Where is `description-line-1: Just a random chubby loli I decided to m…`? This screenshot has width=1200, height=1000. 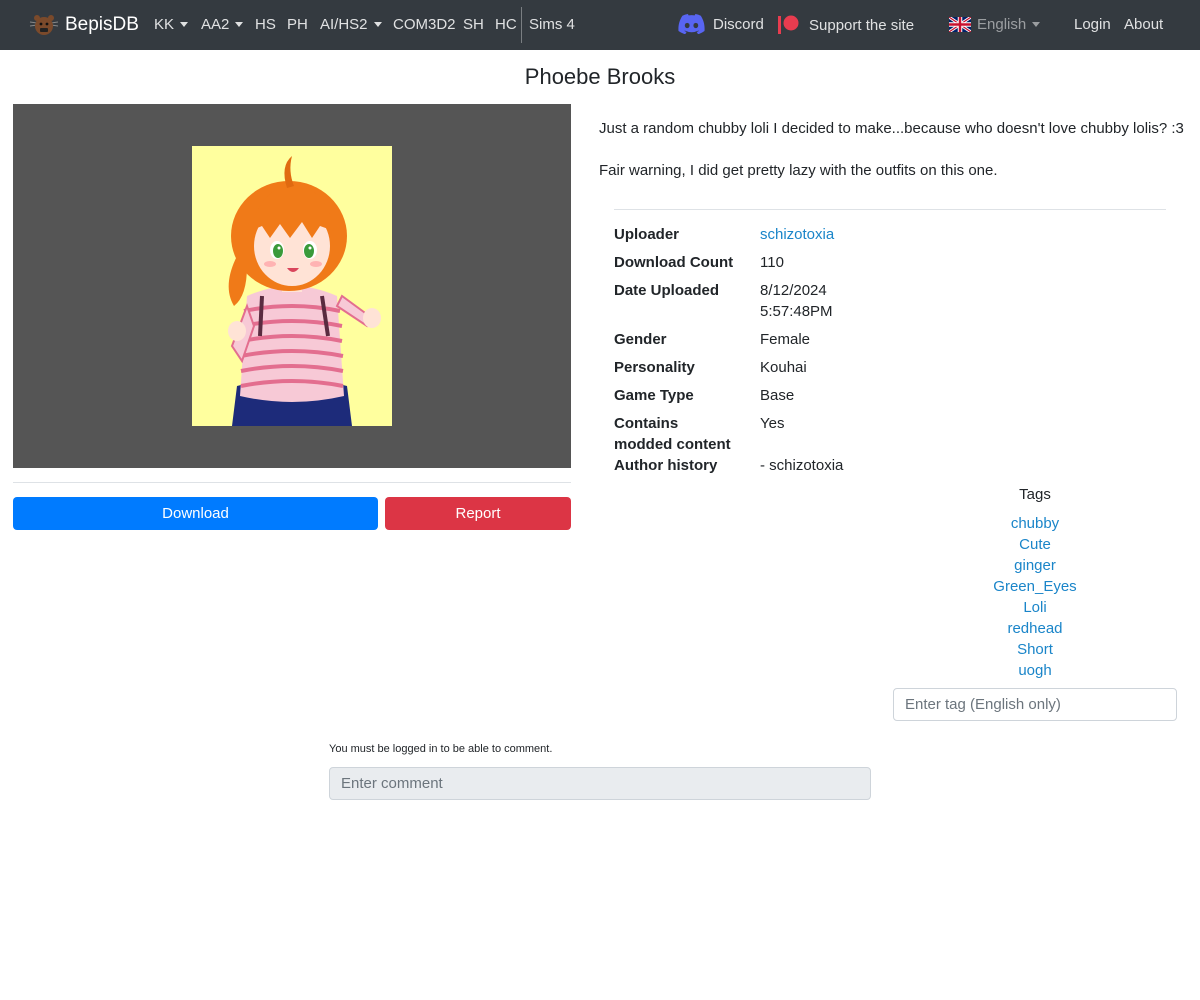 description-line-1: Just a random chubby loli I decided to m… is located at coordinates (891, 128).